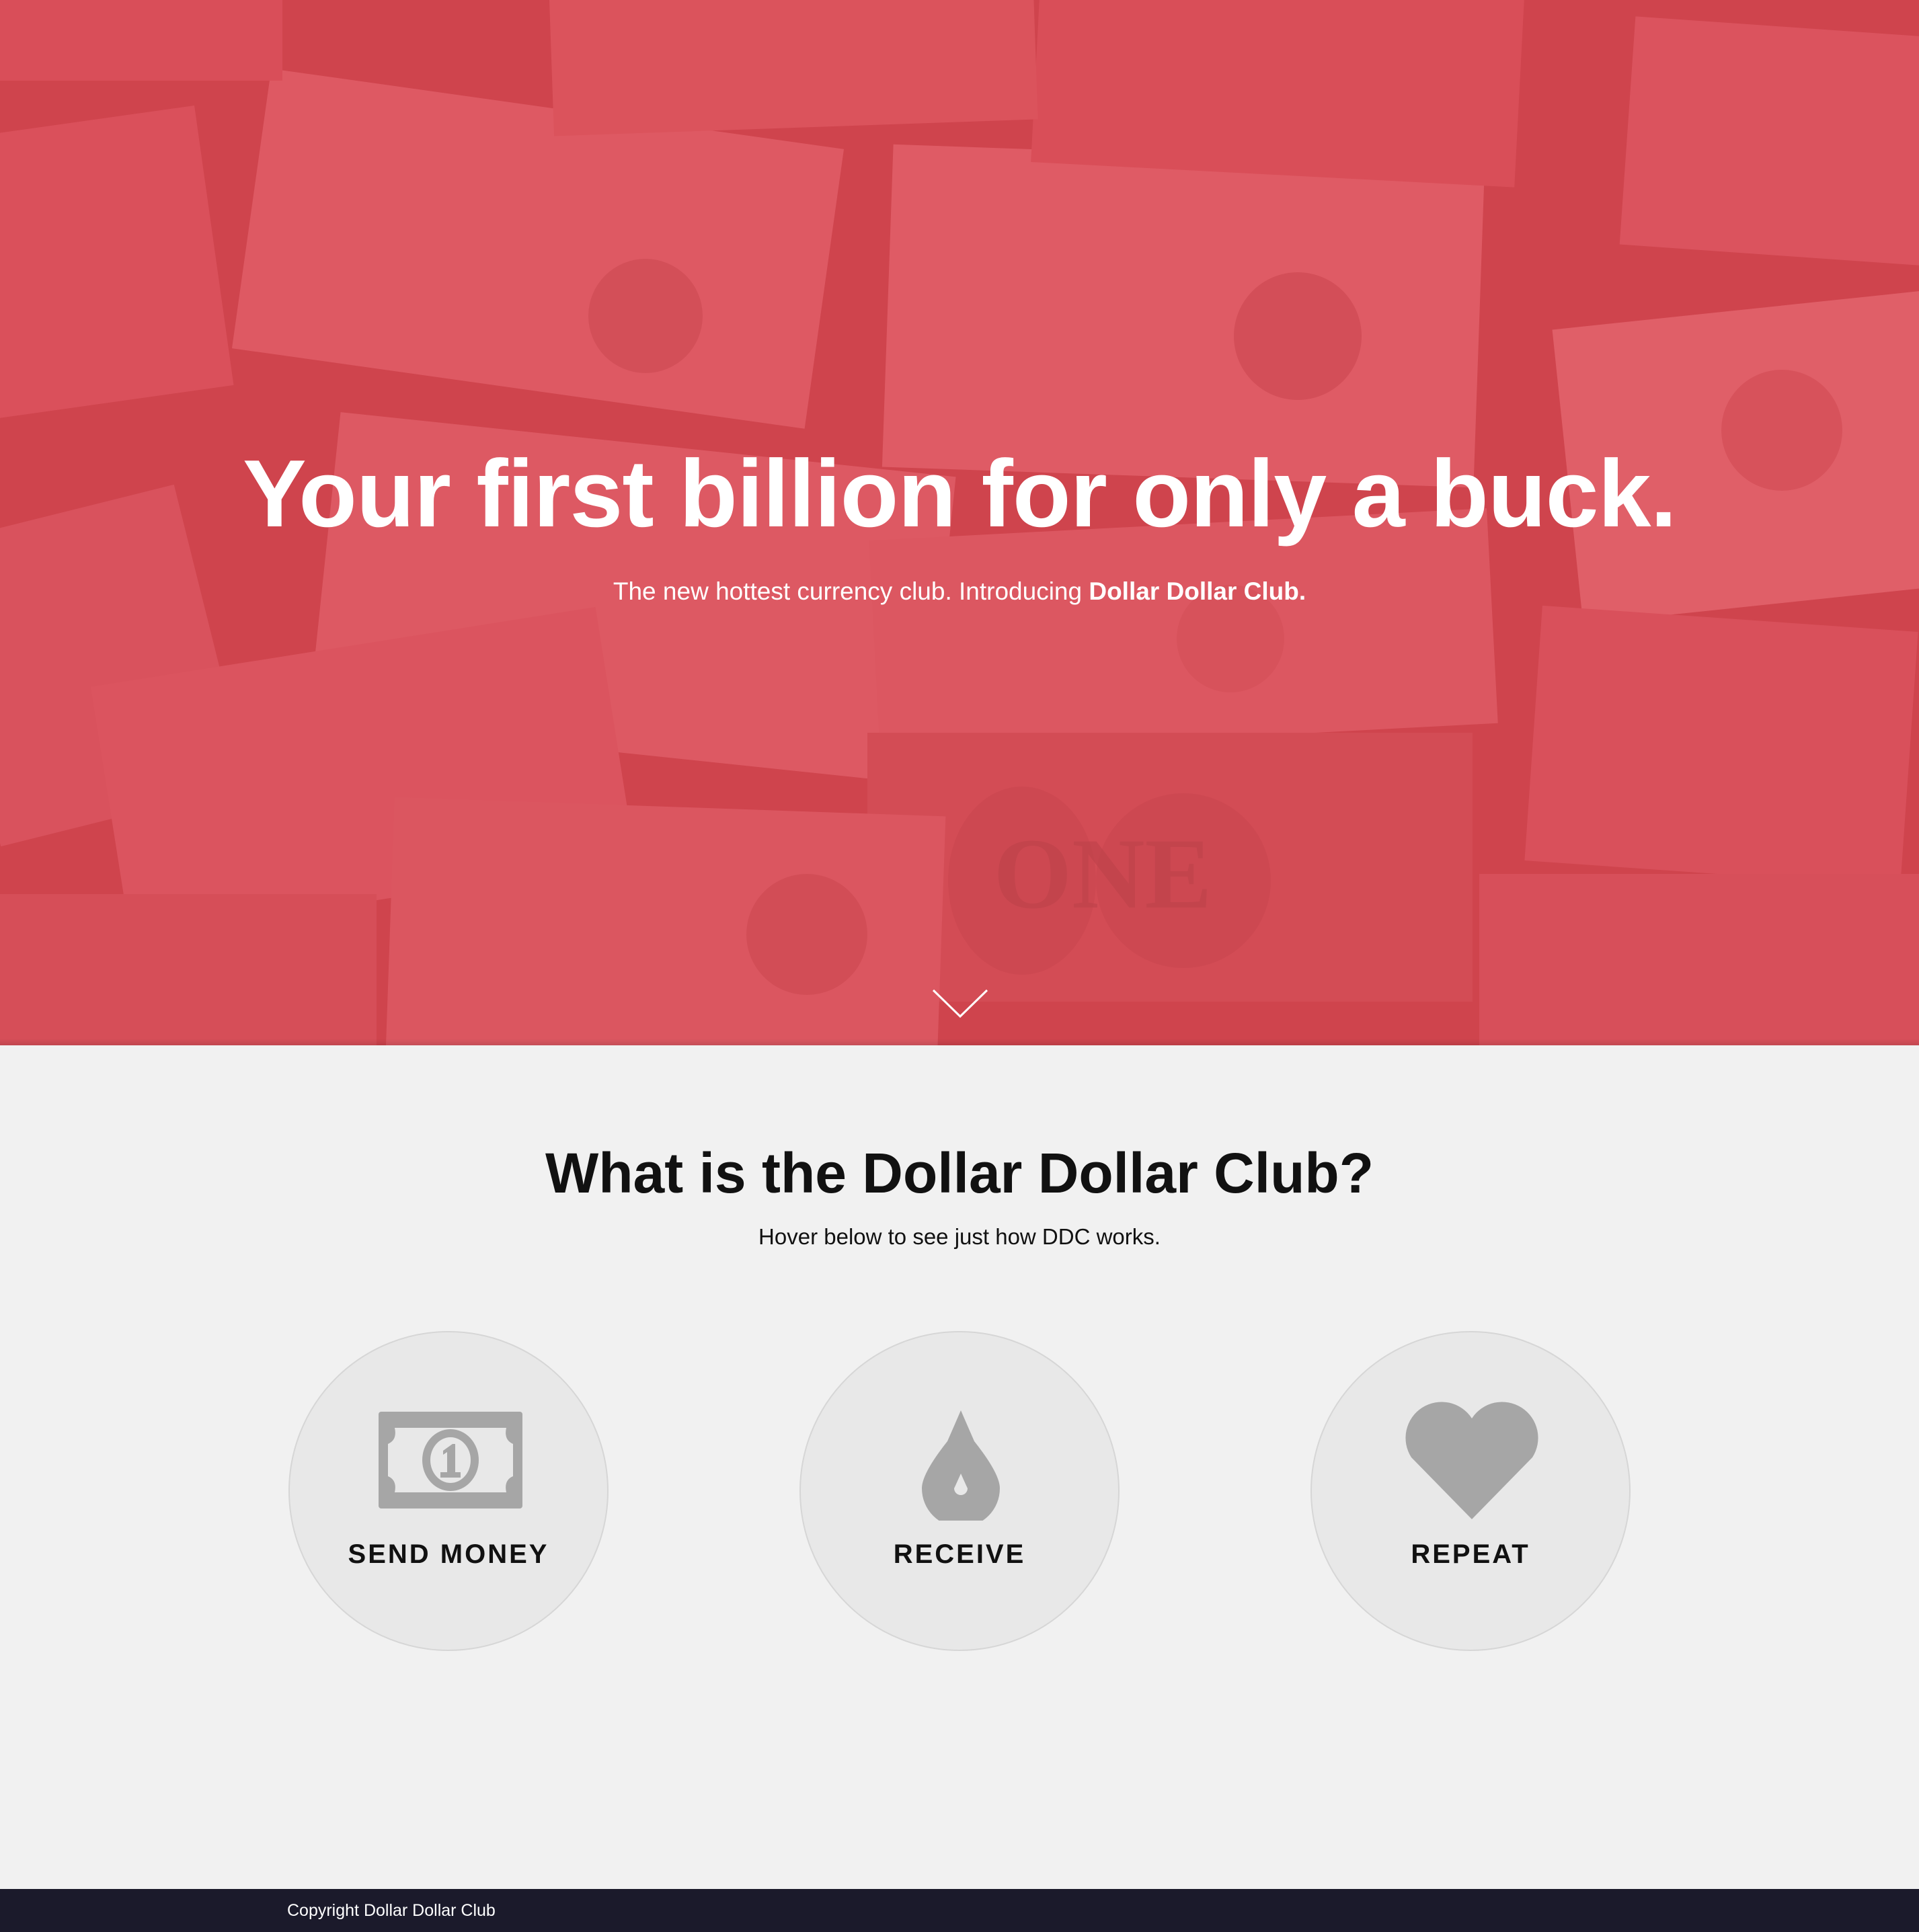 The width and height of the screenshot is (1919, 1932). I want to click on step-send-money: SEND MONEY, so click(448, 1491).